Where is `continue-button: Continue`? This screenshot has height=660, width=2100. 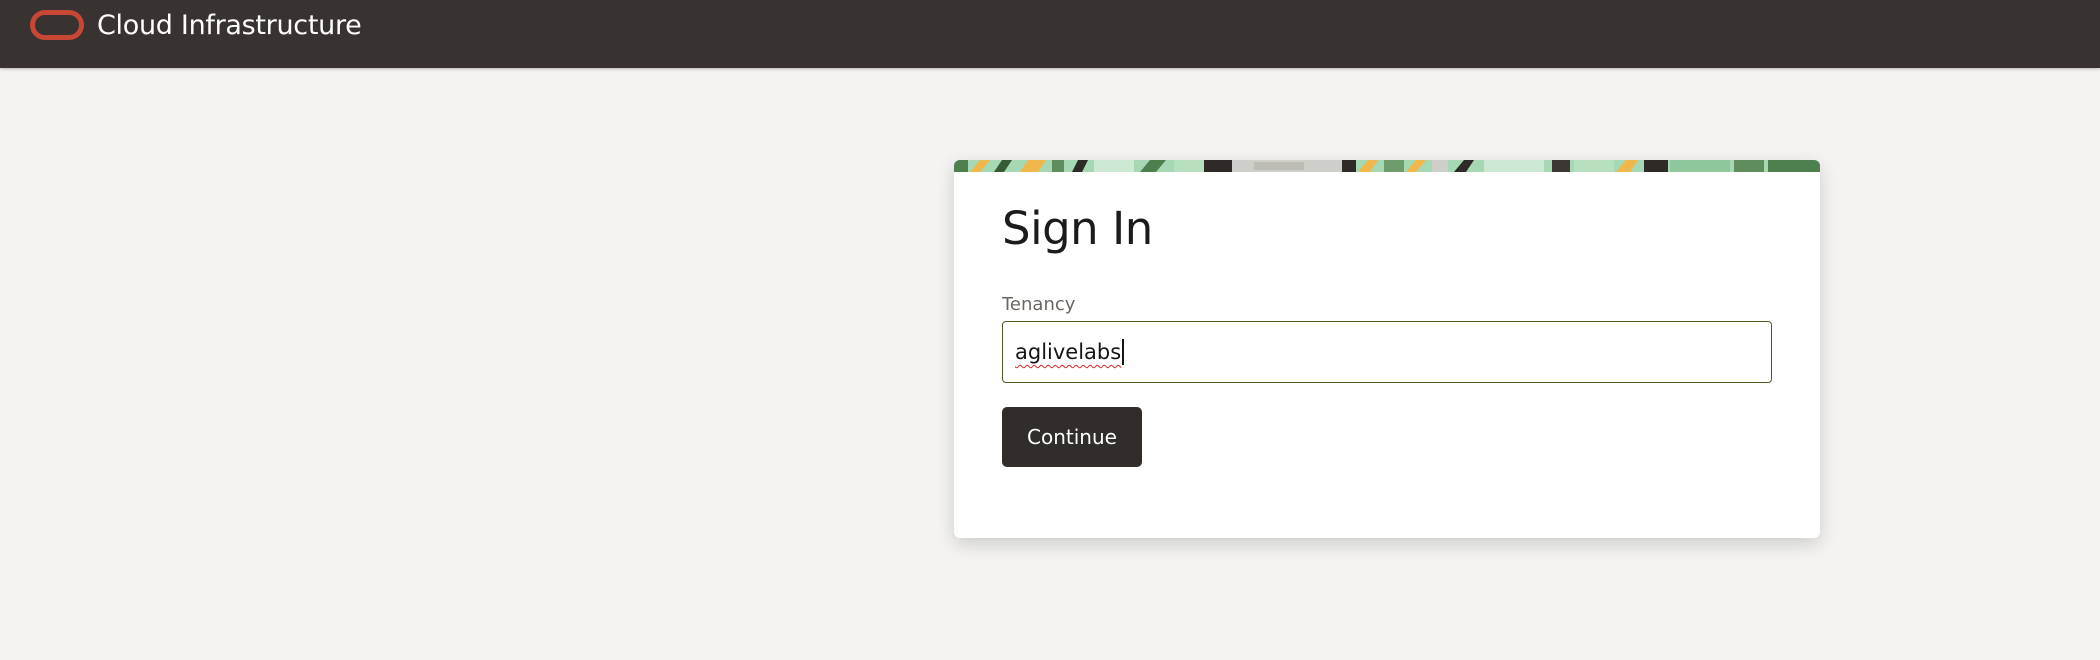
continue-button: Continue is located at coordinates (1072, 437).